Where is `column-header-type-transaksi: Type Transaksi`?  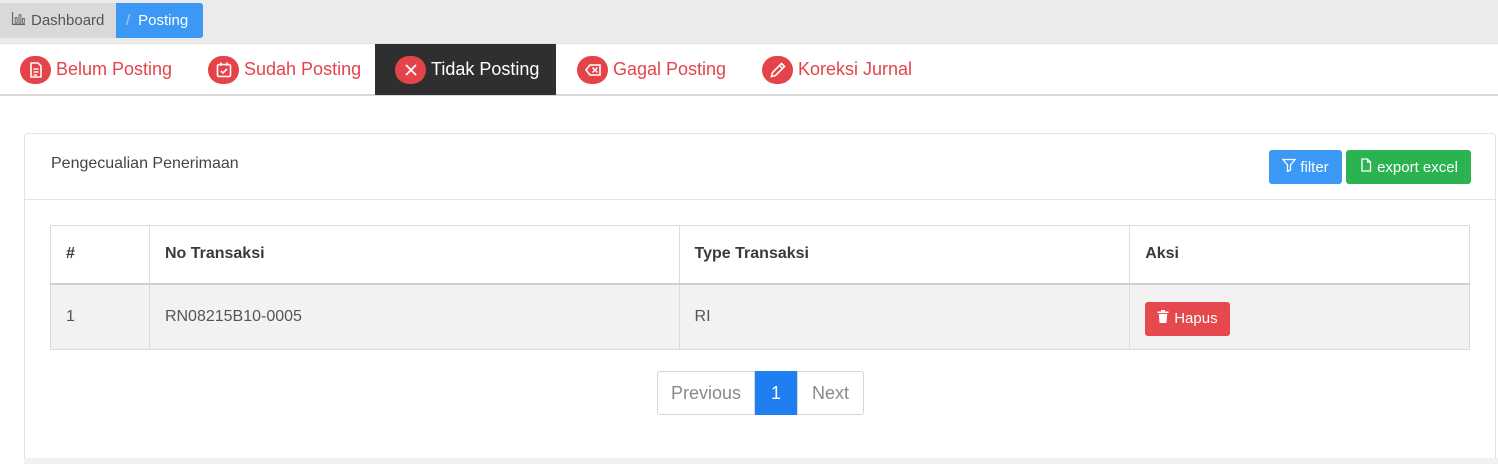 column-header-type-transaksi: Type Transaksi is located at coordinates (904, 255).